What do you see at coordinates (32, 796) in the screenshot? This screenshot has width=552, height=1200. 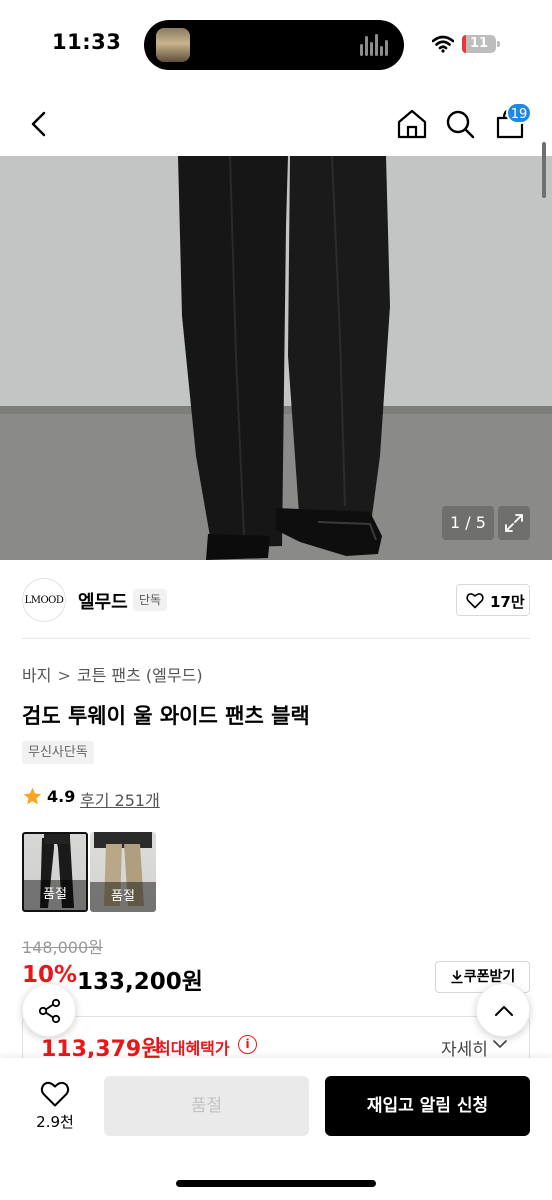 I see `star-icon` at bounding box center [32, 796].